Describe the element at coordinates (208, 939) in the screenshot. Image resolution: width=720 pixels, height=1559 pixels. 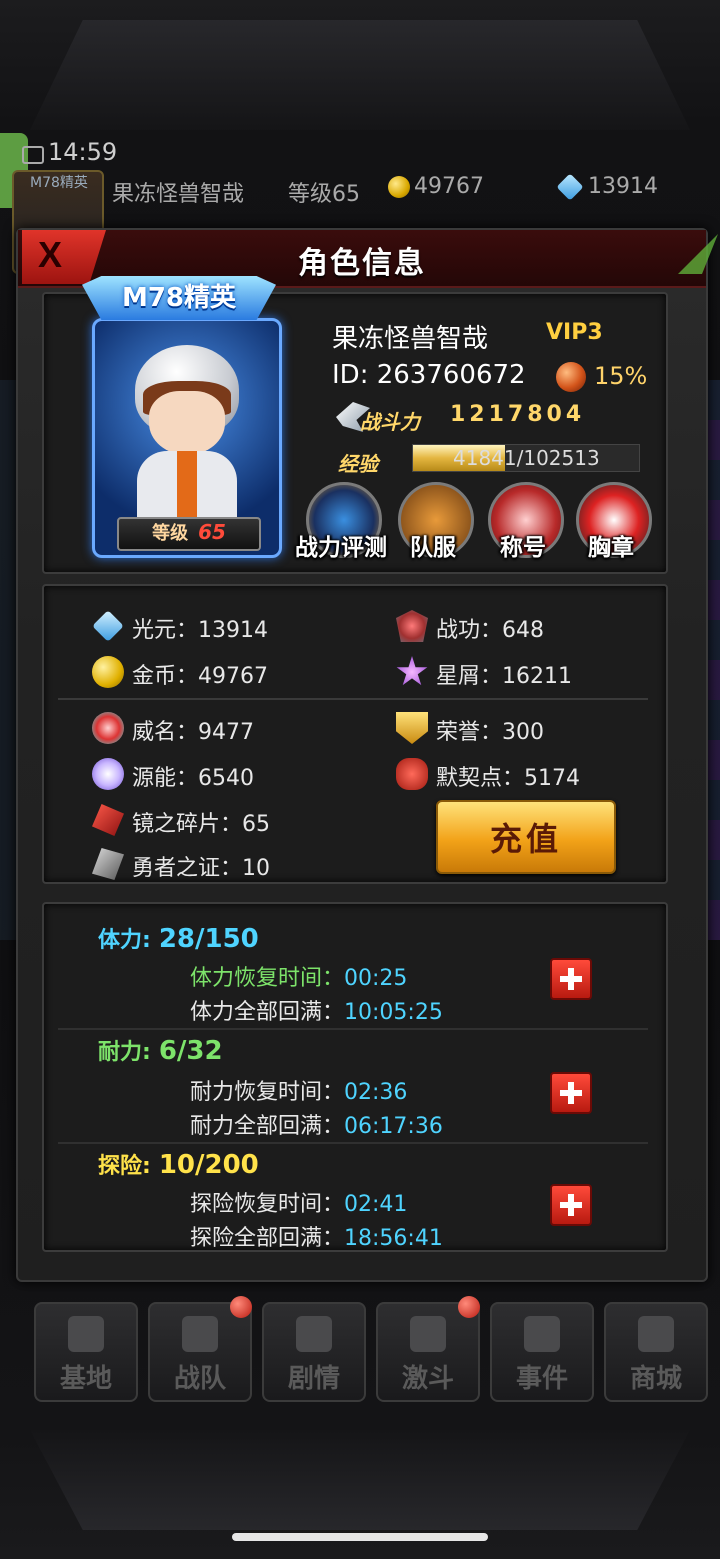
I see `stamina-value: 28/150` at that location.